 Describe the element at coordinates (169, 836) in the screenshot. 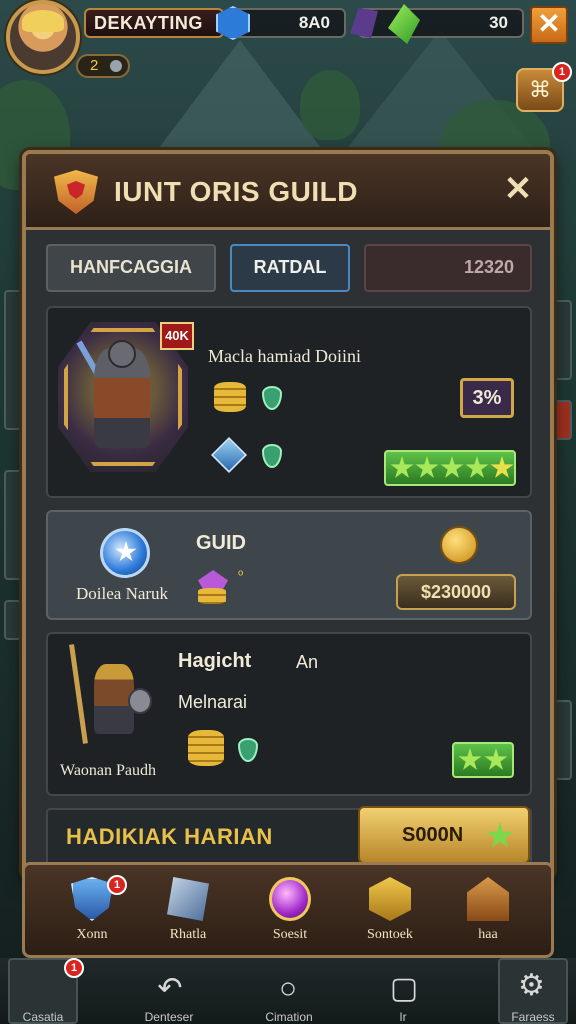

I see `promo-title: HADIKIAK HARIAN` at that location.